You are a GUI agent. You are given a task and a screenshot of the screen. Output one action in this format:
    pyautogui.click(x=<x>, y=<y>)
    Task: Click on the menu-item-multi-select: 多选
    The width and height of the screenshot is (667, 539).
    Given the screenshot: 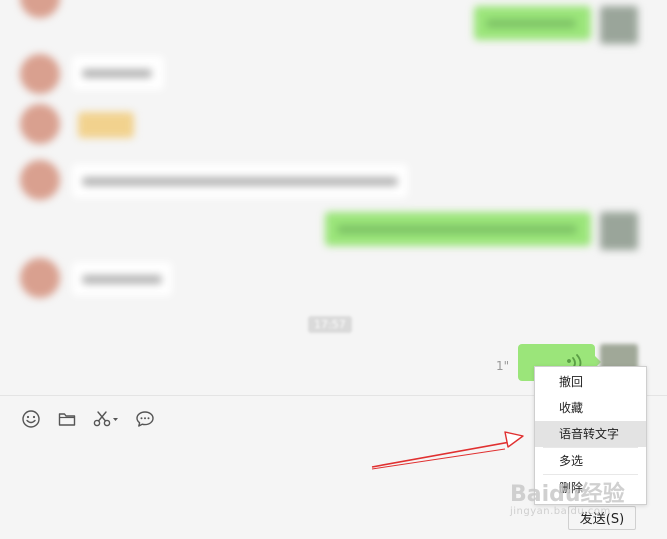 What is the action you would take?
    pyautogui.click(x=590, y=461)
    